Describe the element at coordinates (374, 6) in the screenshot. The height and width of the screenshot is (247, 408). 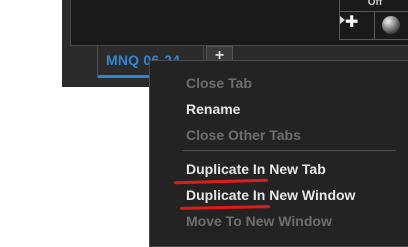
I see `grid-header-label: Off` at that location.